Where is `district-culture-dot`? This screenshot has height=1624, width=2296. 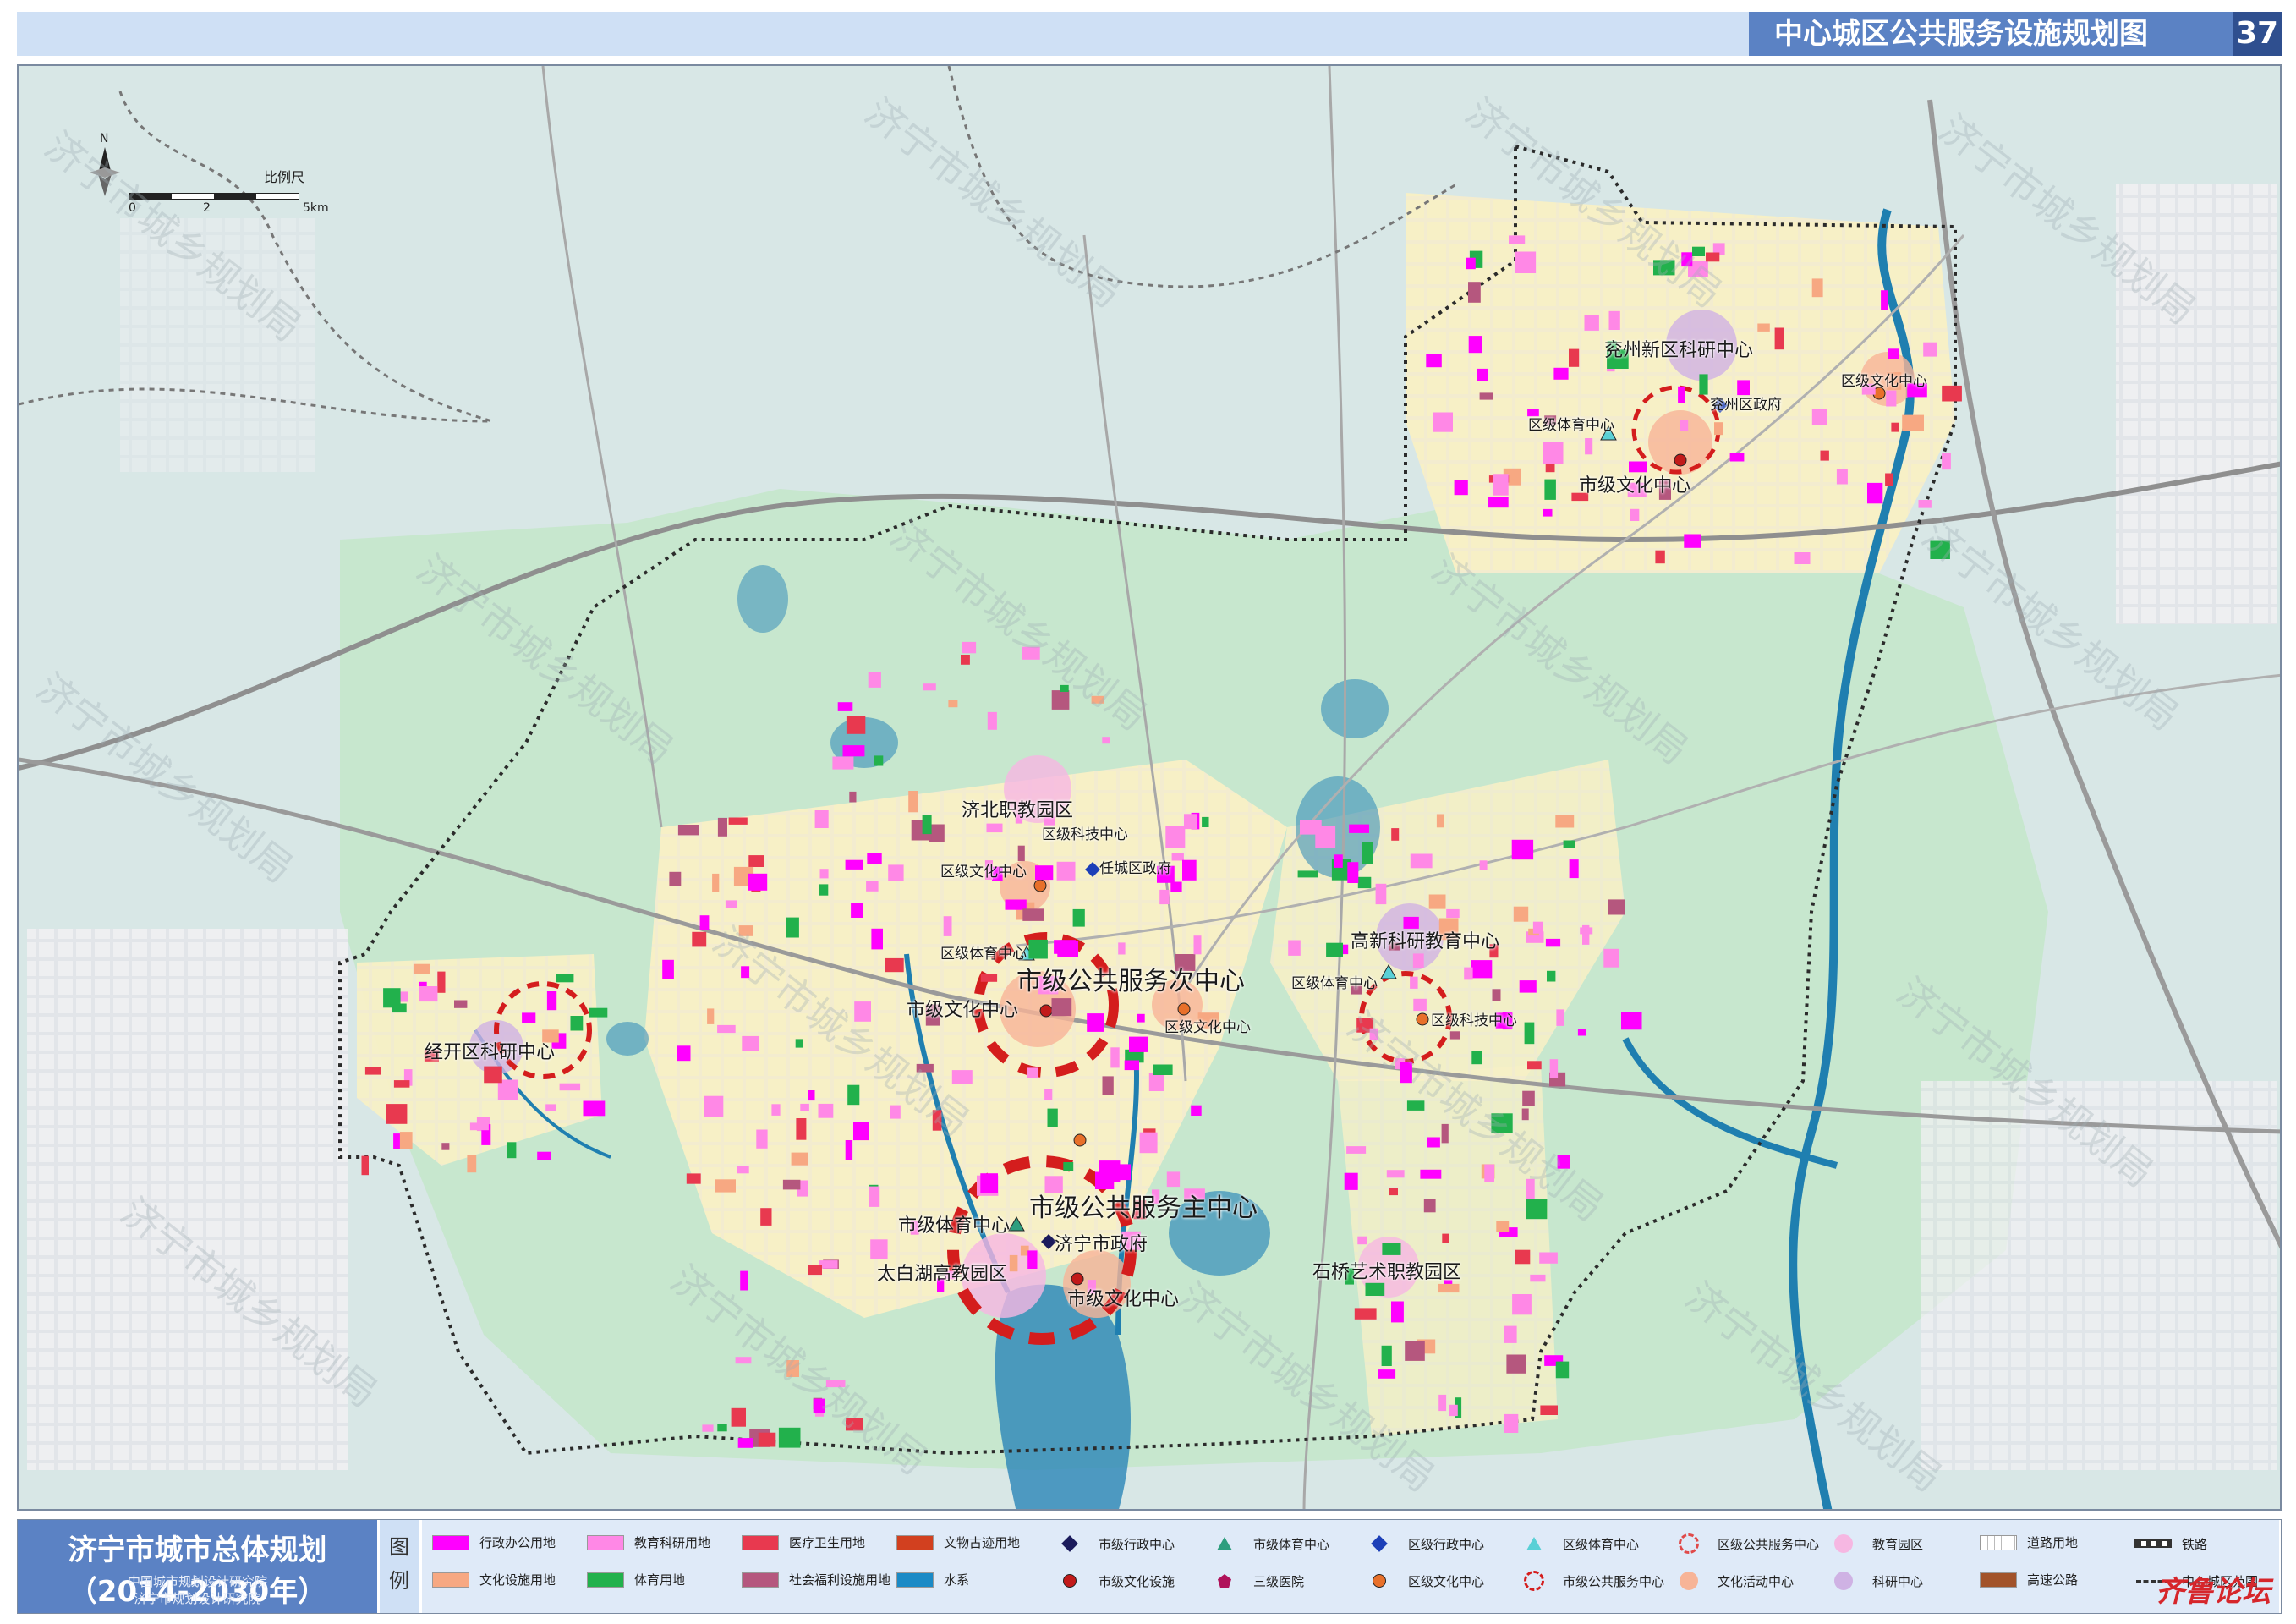 district-culture-dot is located at coordinates (1423, 1019).